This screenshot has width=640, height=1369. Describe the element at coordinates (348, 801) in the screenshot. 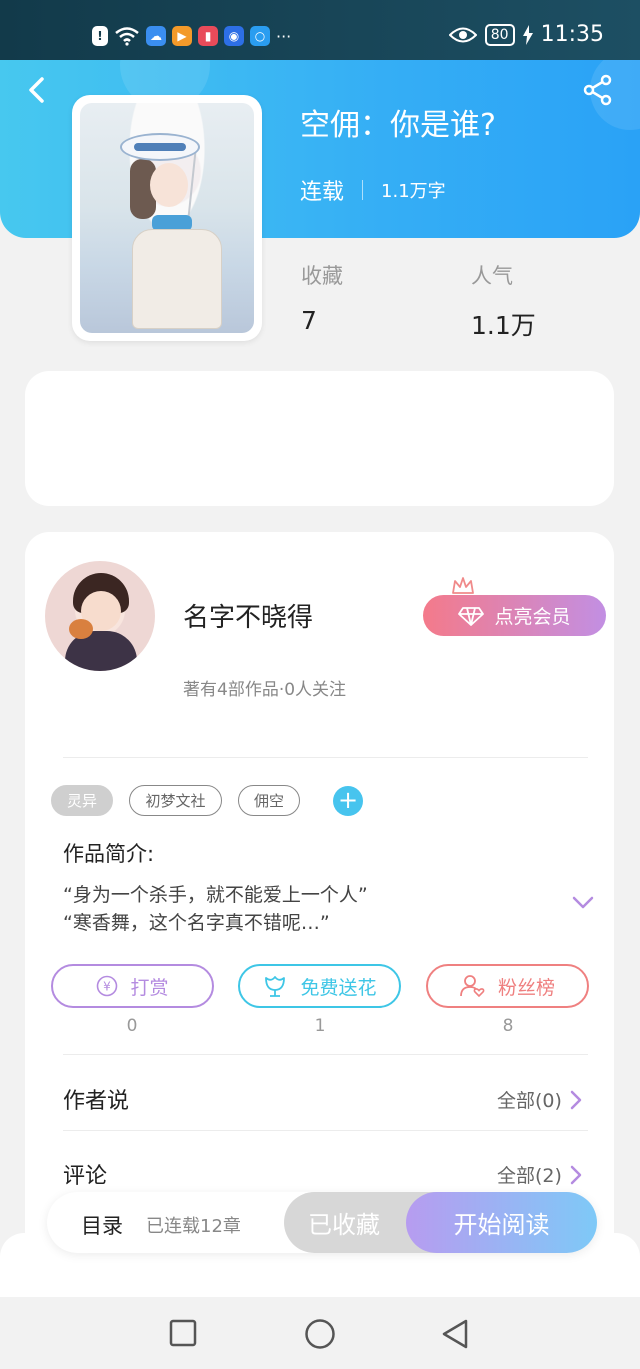

I see `add-tag-button: +` at that location.